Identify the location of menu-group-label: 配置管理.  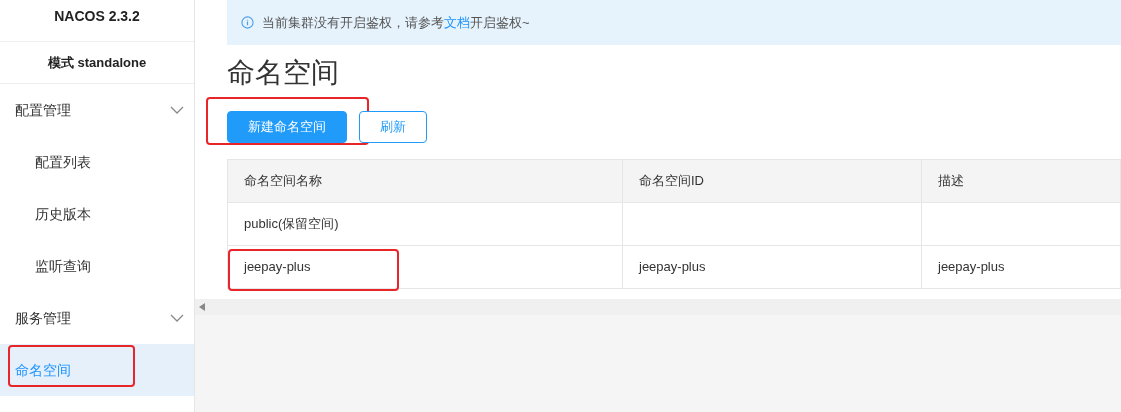
(43, 110).